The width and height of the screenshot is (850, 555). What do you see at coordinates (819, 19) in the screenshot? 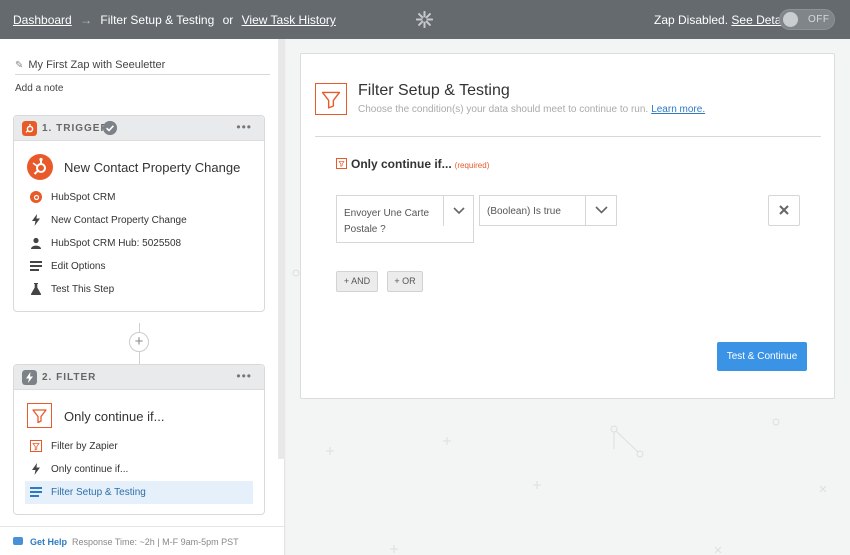
I see `toggle-label: OFF` at bounding box center [819, 19].